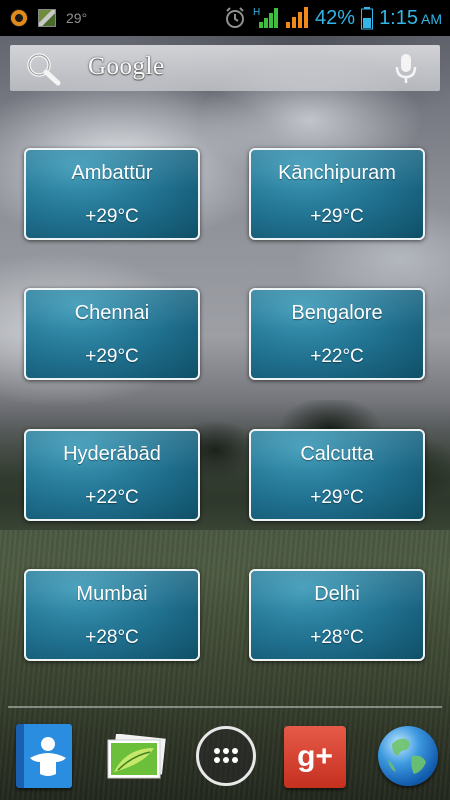  What do you see at coordinates (367, 18) in the screenshot?
I see `battery-icon` at bounding box center [367, 18].